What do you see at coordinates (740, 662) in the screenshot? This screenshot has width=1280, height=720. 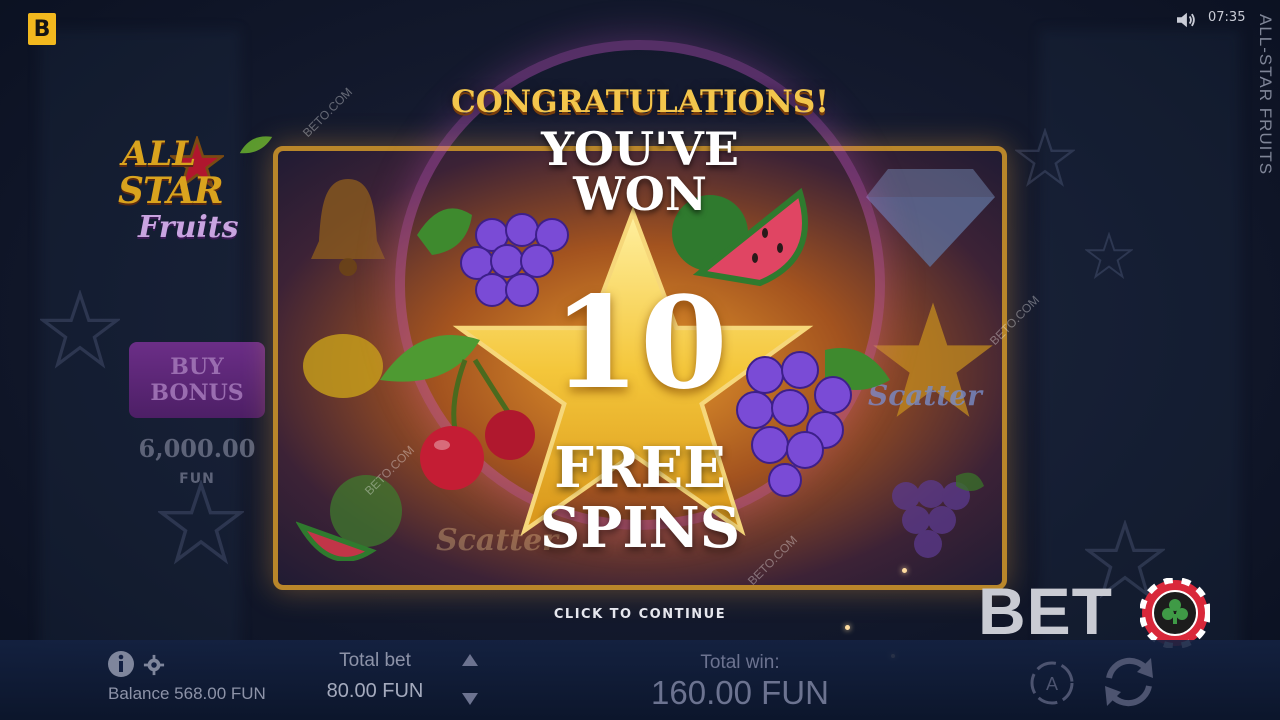 I see `total-win-label: Total win:` at bounding box center [740, 662].